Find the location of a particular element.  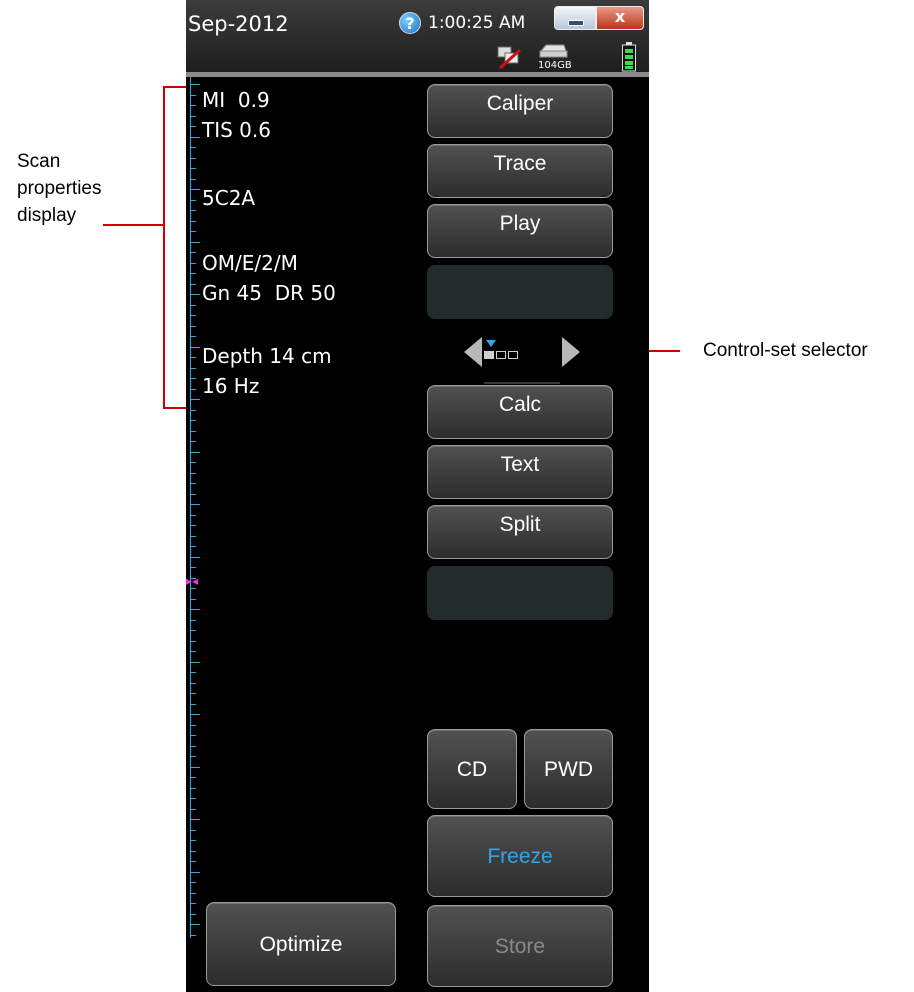

optimize-button: Optimize is located at coordinates (301, 944).